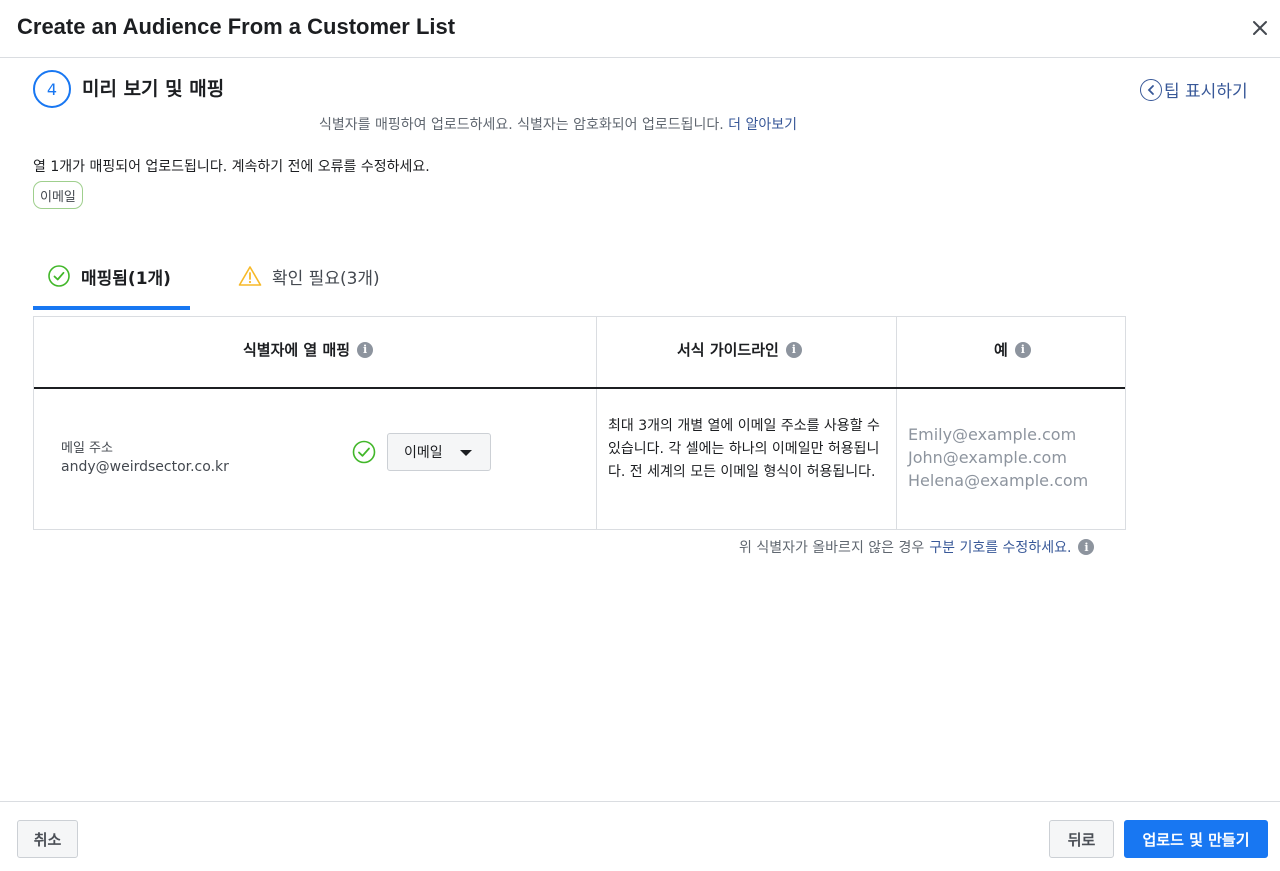 This screenshot has height=871, width=1280. What do you see at coordinates (52, 89) in the screenshot?
I see `step-number: 4` at bounding box center [52, 89].